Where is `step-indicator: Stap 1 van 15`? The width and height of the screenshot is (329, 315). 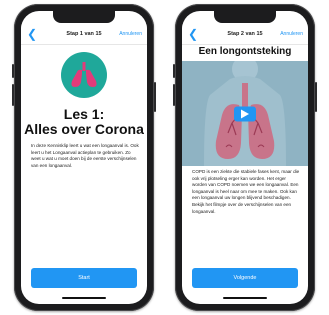 step-indicator: Stap 1 van 15 is located at coordinates (84, 34).